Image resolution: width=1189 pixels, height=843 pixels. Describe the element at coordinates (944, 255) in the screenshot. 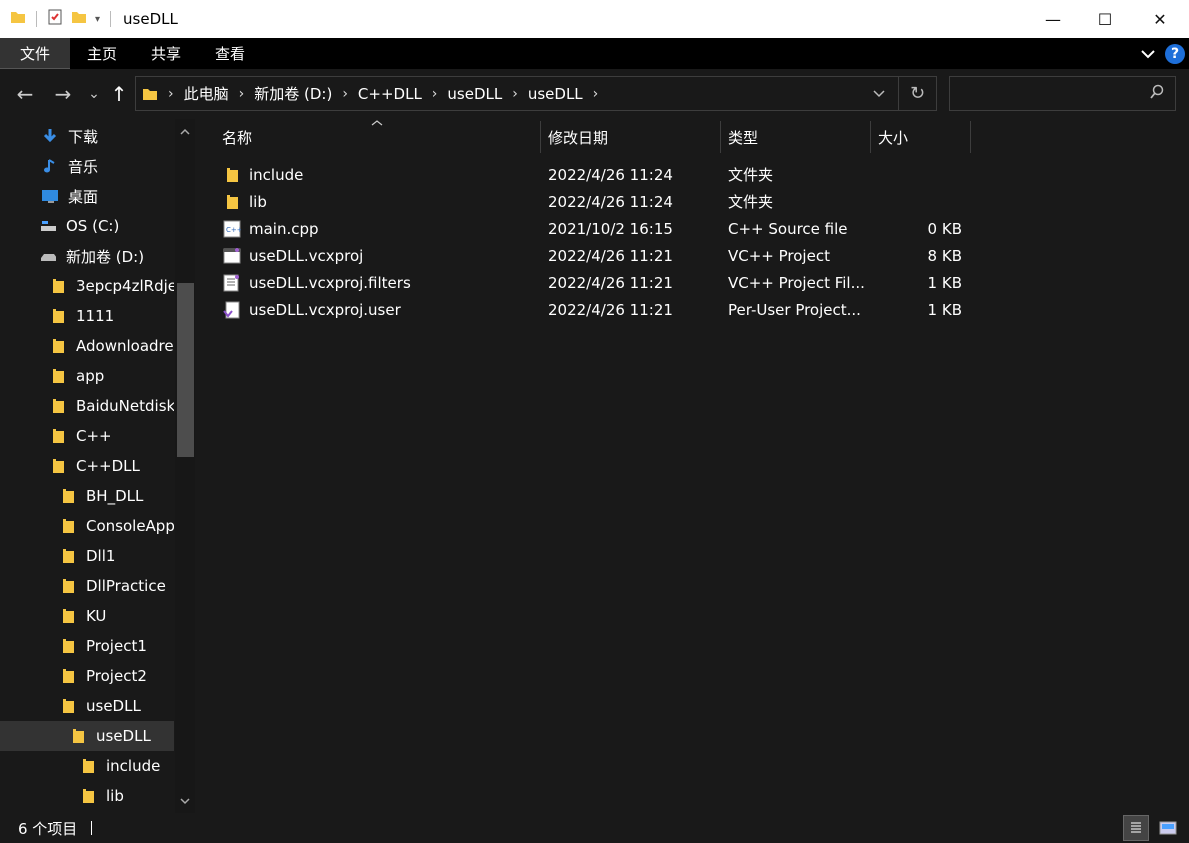

I see `file-size: 8 KB` at that location.